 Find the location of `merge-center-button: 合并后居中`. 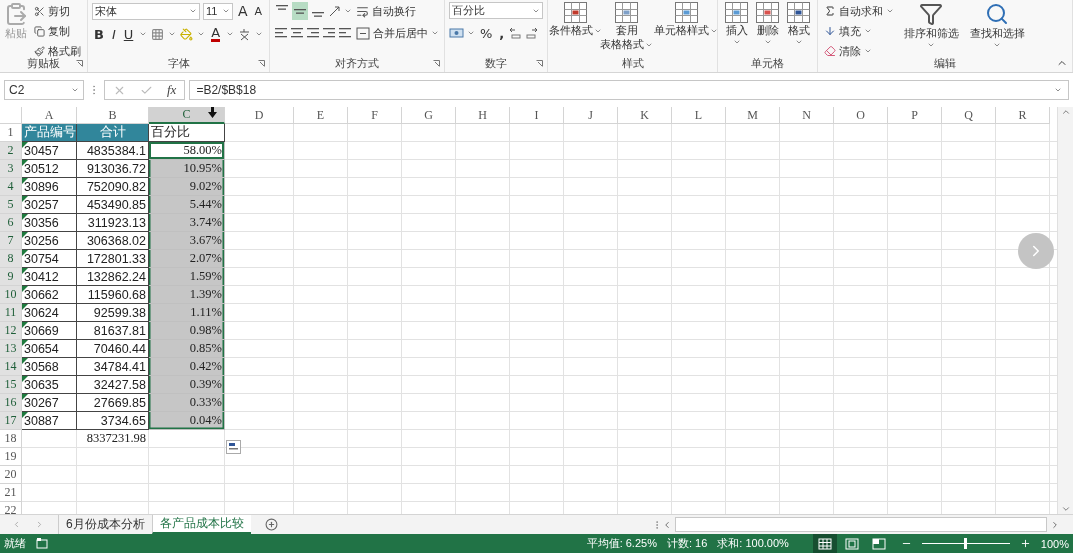

merge-center-button: 合并后居中 is located at coordinates (397, 33).